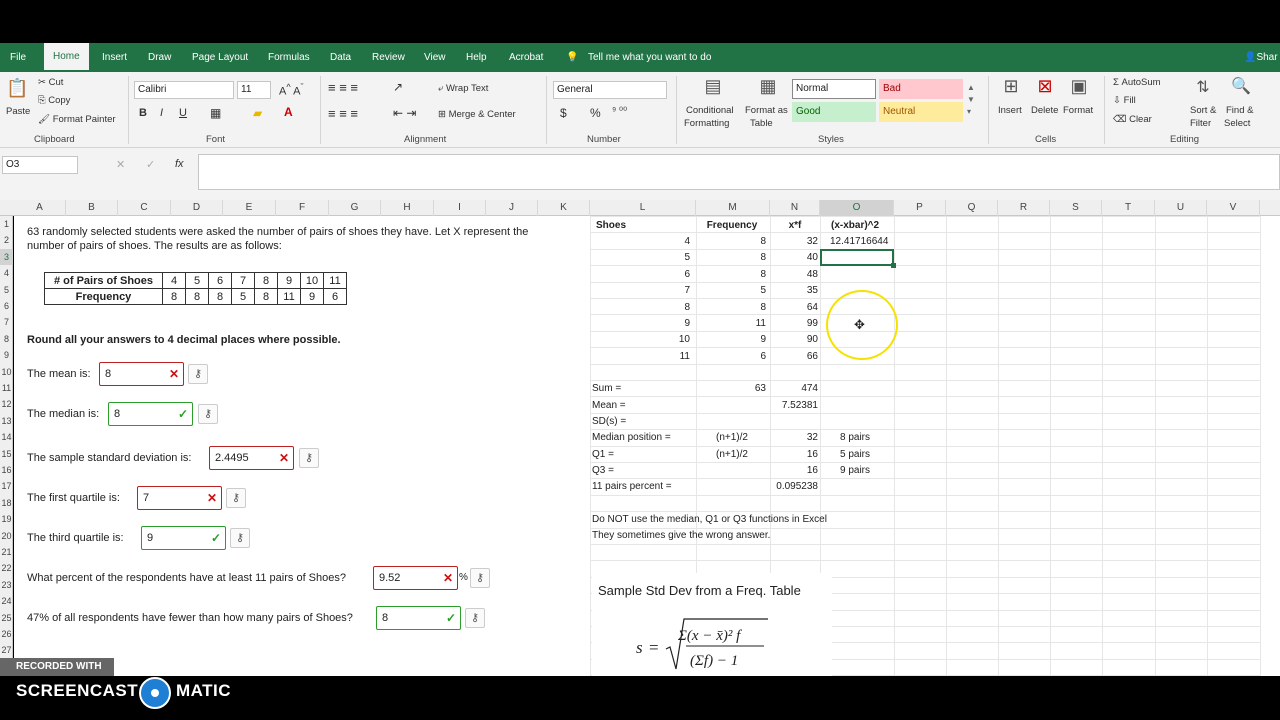 The height and width of the screenshot is (720, 1280). I want to click on number-format-select: General, so click(610, 90).